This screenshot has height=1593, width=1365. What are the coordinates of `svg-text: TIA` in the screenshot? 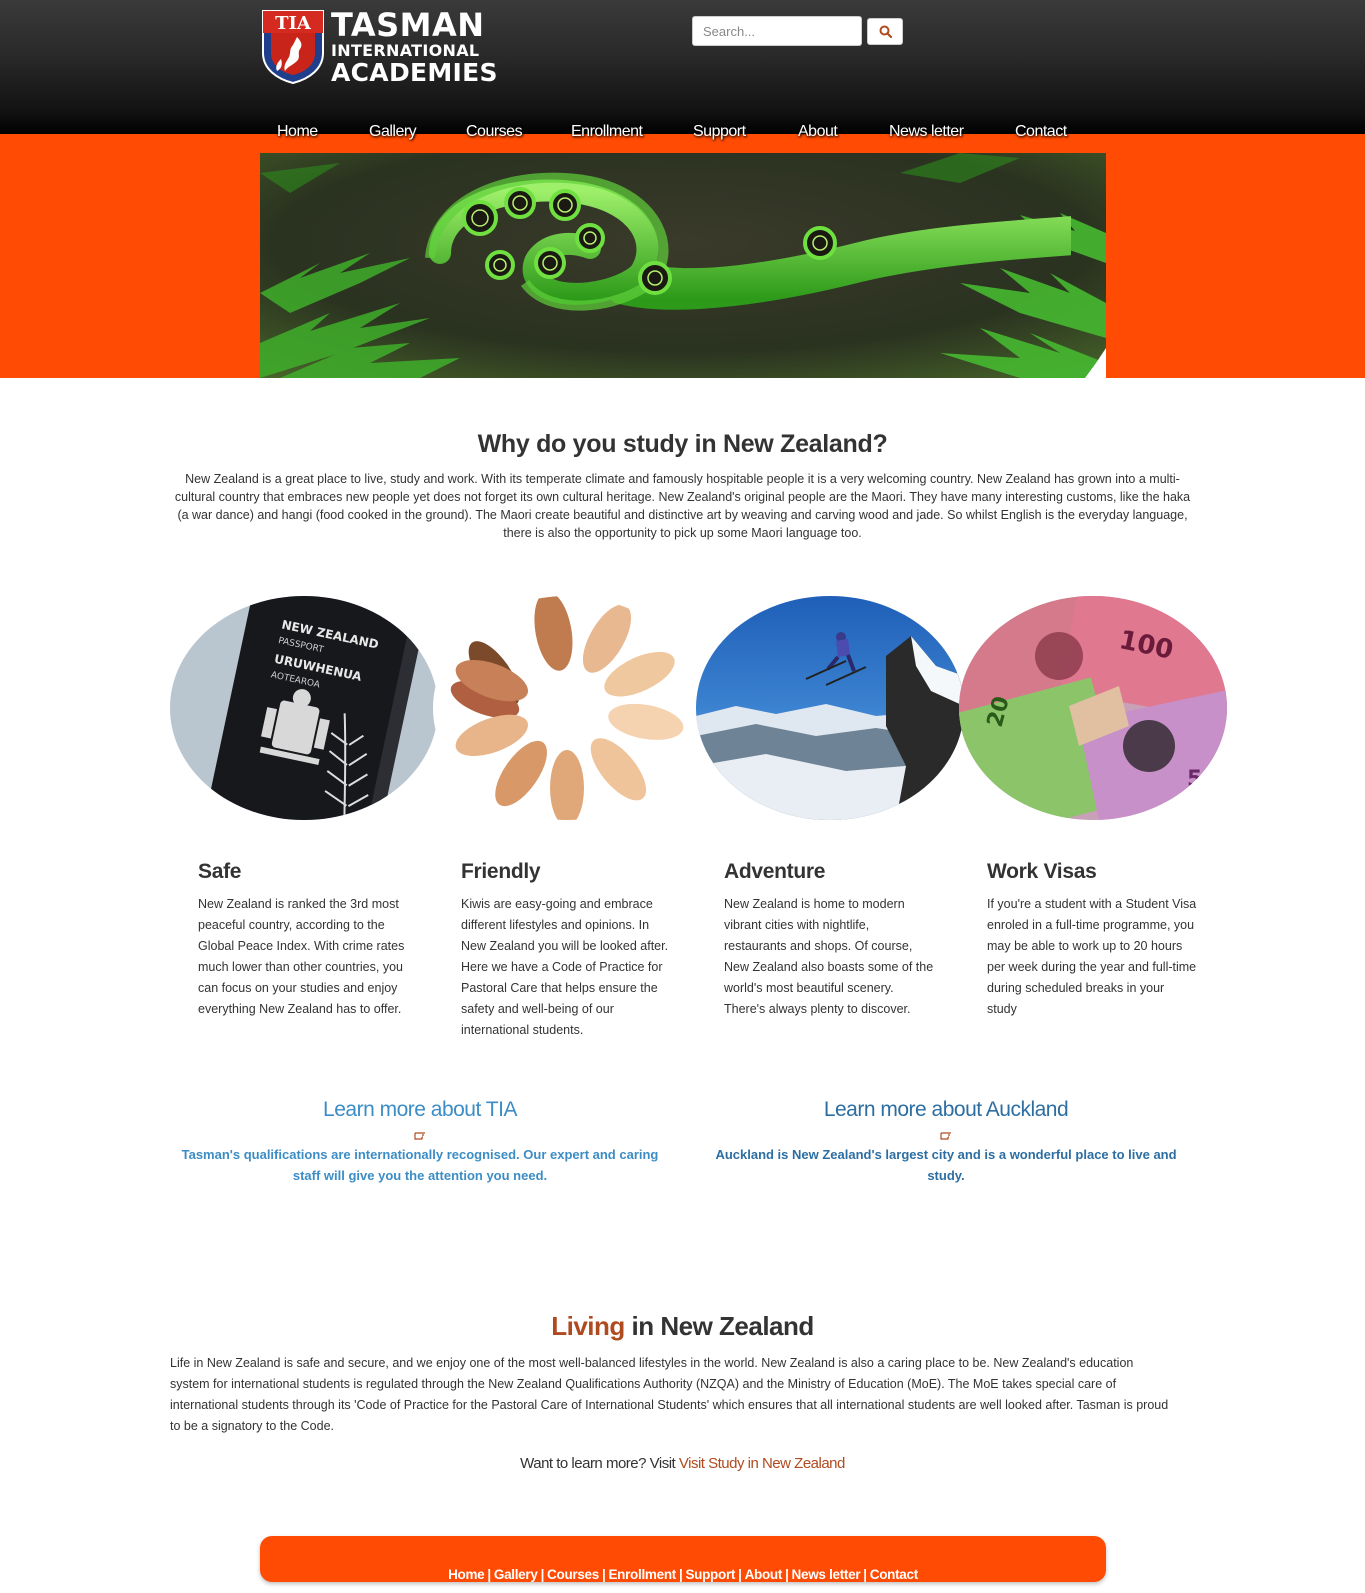 It's located at (293, 23).